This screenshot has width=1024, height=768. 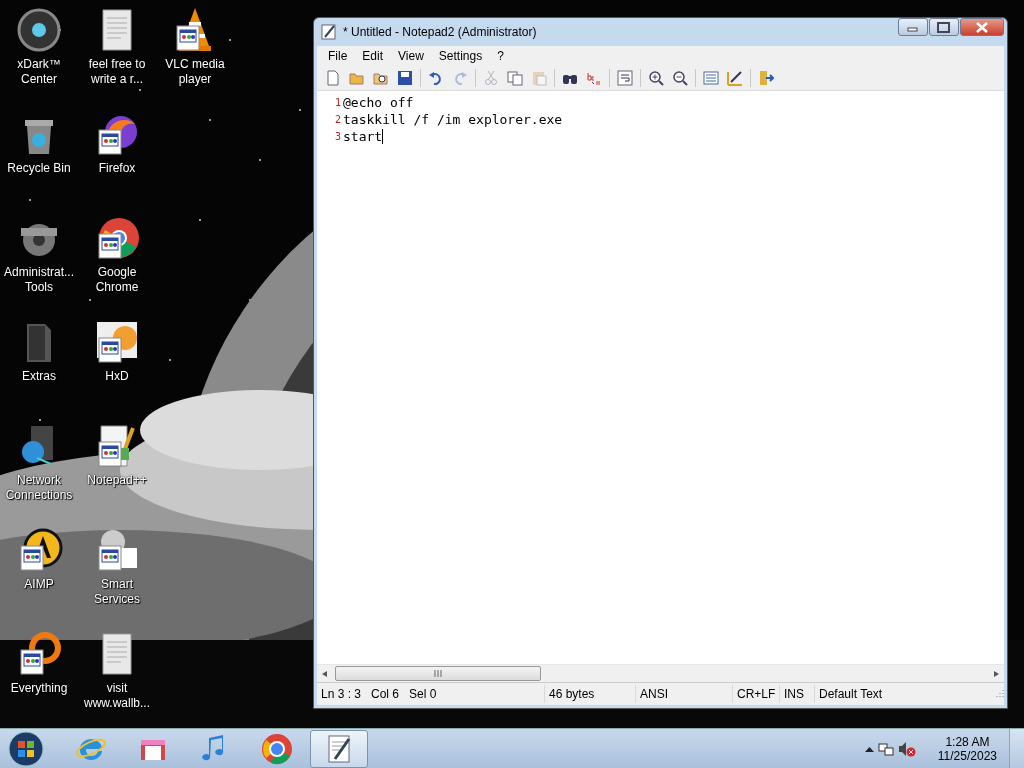 I want to click on notepad-icon, so click(x=329, y=32).